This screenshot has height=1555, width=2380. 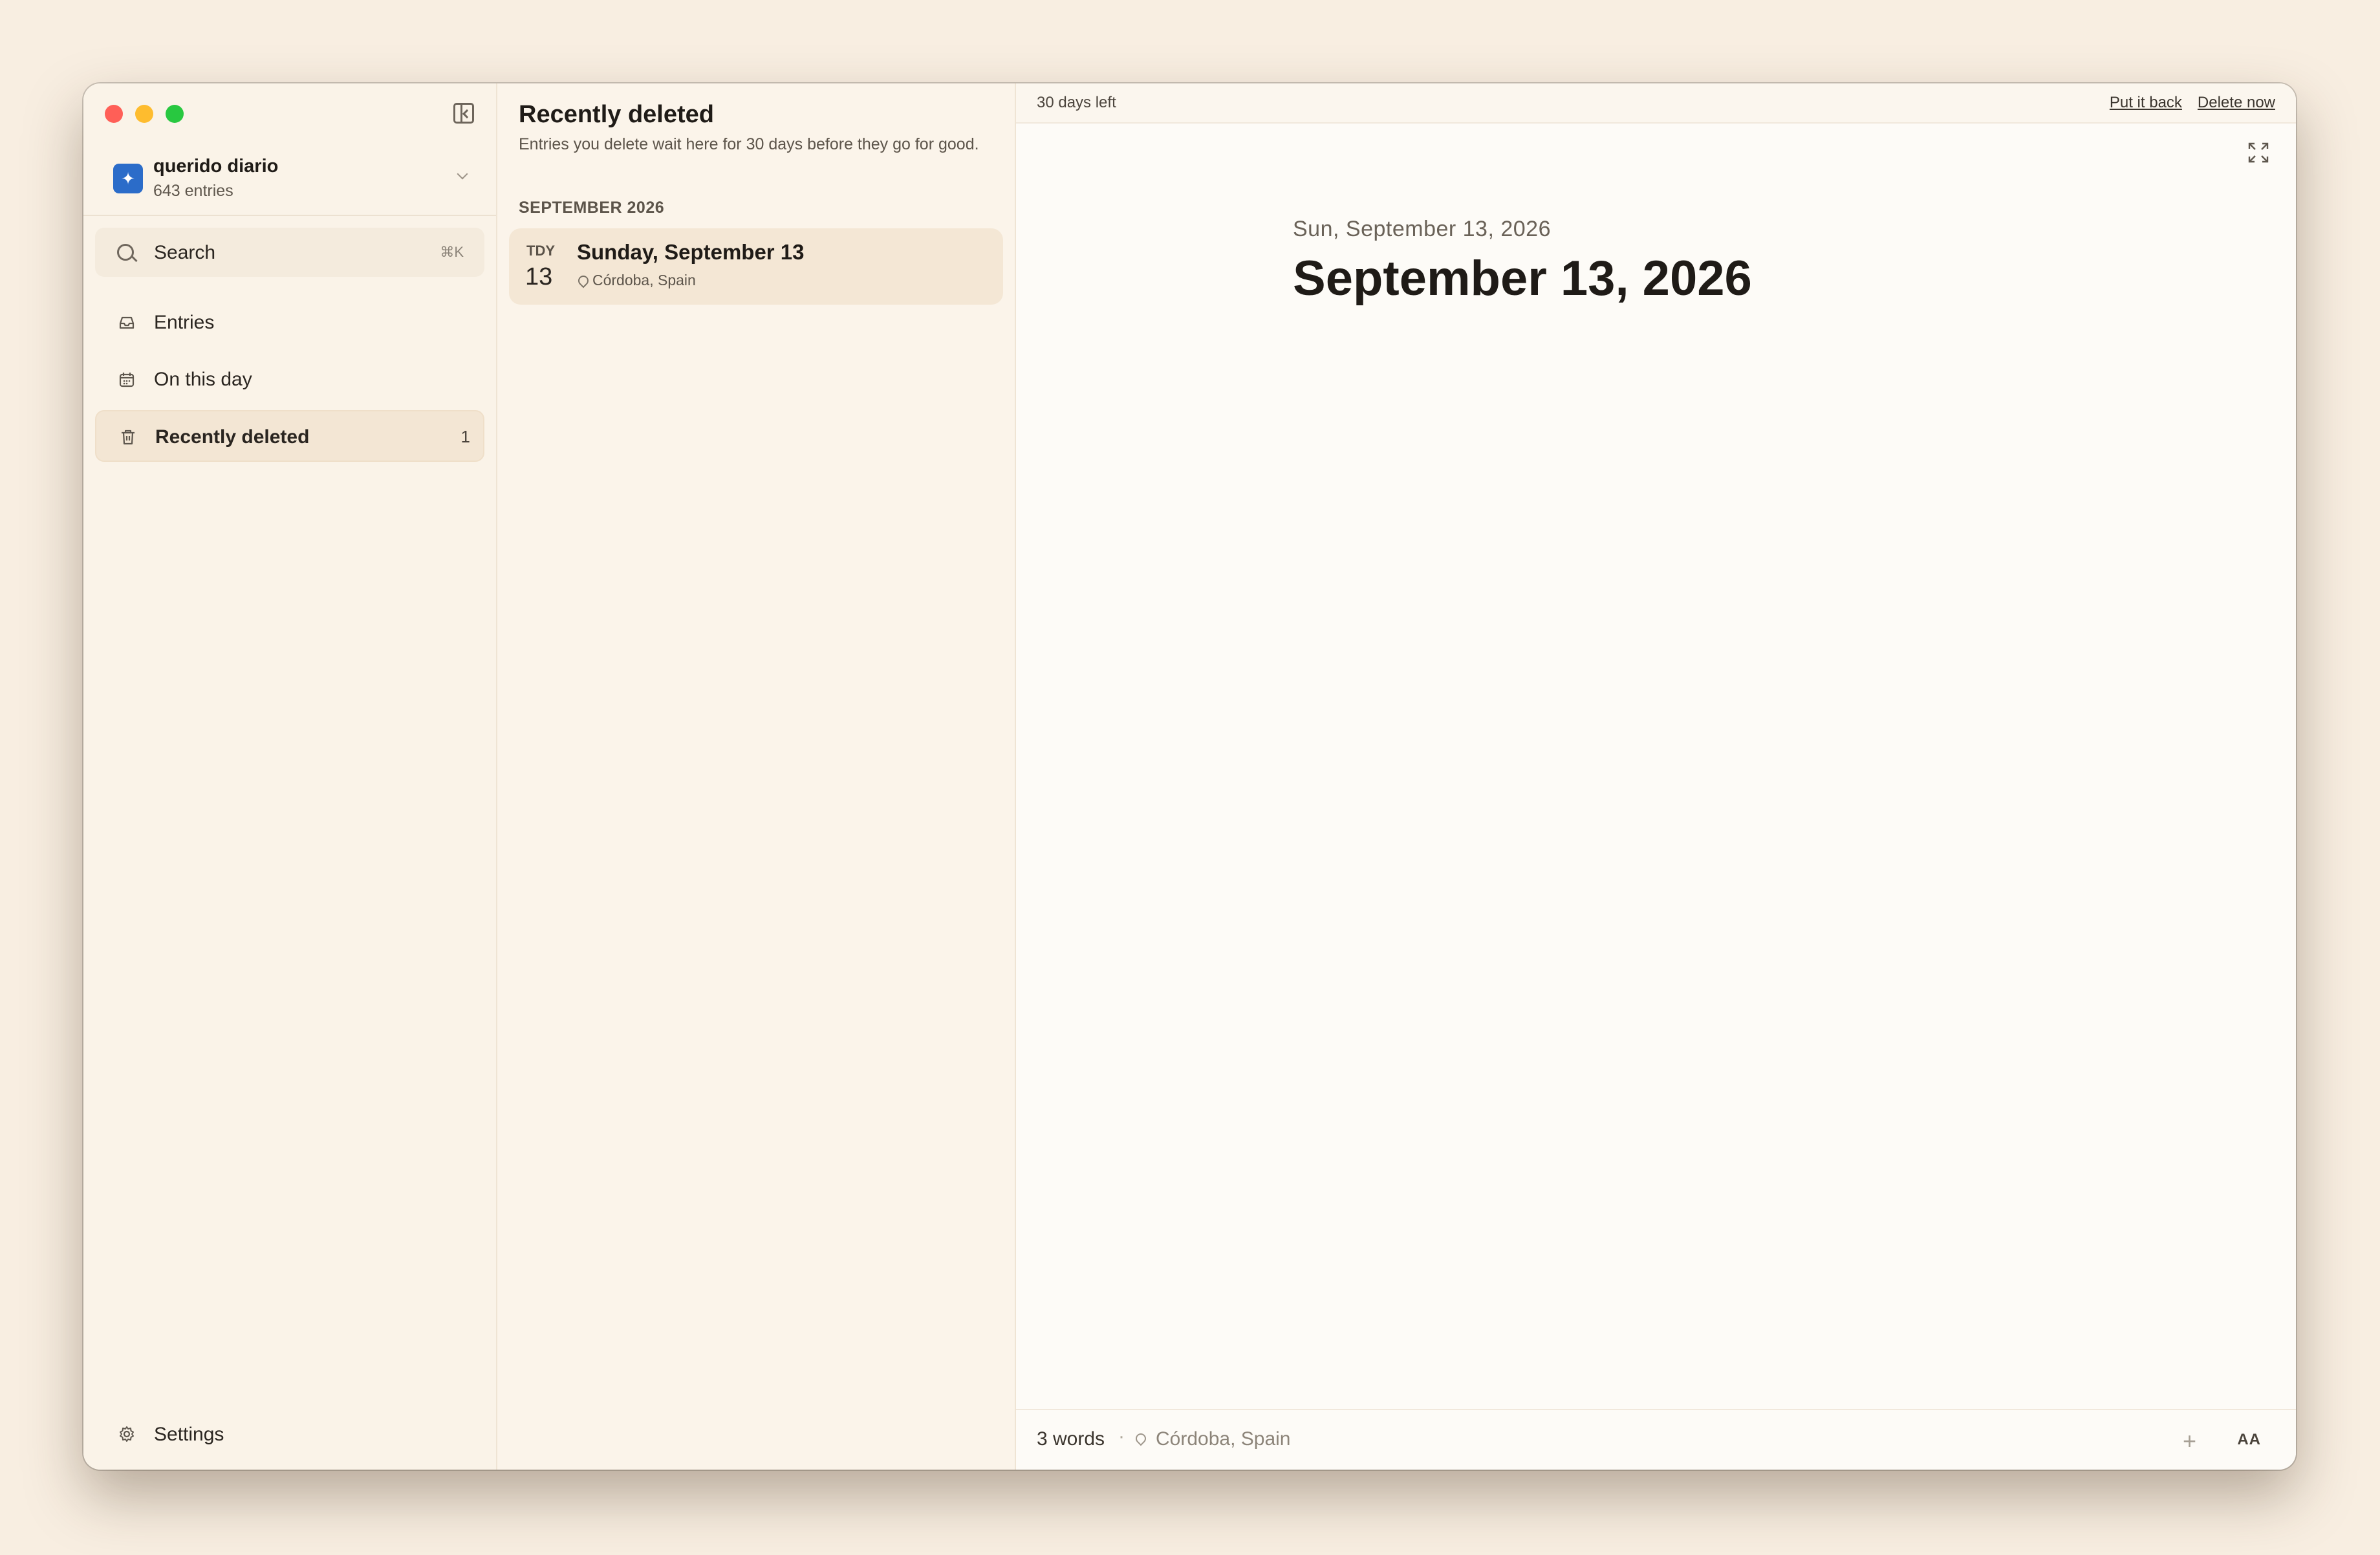 I want to click on expand-icon, so click(x=2258, y=152).